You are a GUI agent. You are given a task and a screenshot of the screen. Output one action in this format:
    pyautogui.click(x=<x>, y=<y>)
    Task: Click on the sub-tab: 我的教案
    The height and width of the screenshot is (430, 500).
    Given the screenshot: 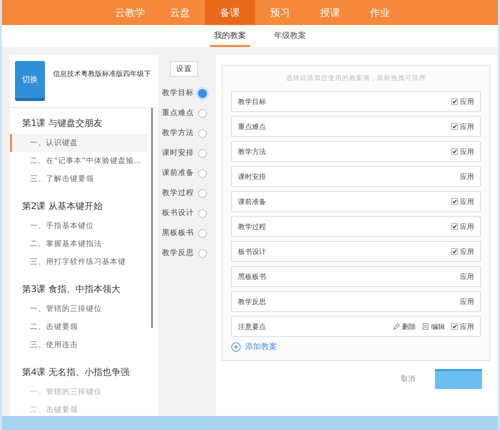 What is the action you would take?
    pyautogui.click(x=230, y=36)
    